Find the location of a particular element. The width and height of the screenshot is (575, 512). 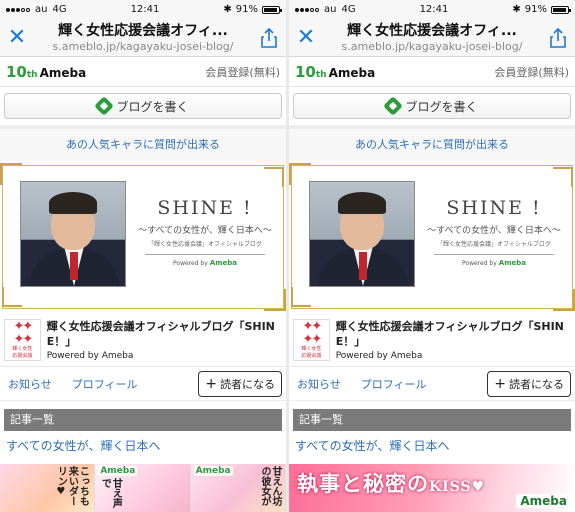

ad-banner: 執事と秘密のKISS♥ Ameba is located at coordinates (432, 488).